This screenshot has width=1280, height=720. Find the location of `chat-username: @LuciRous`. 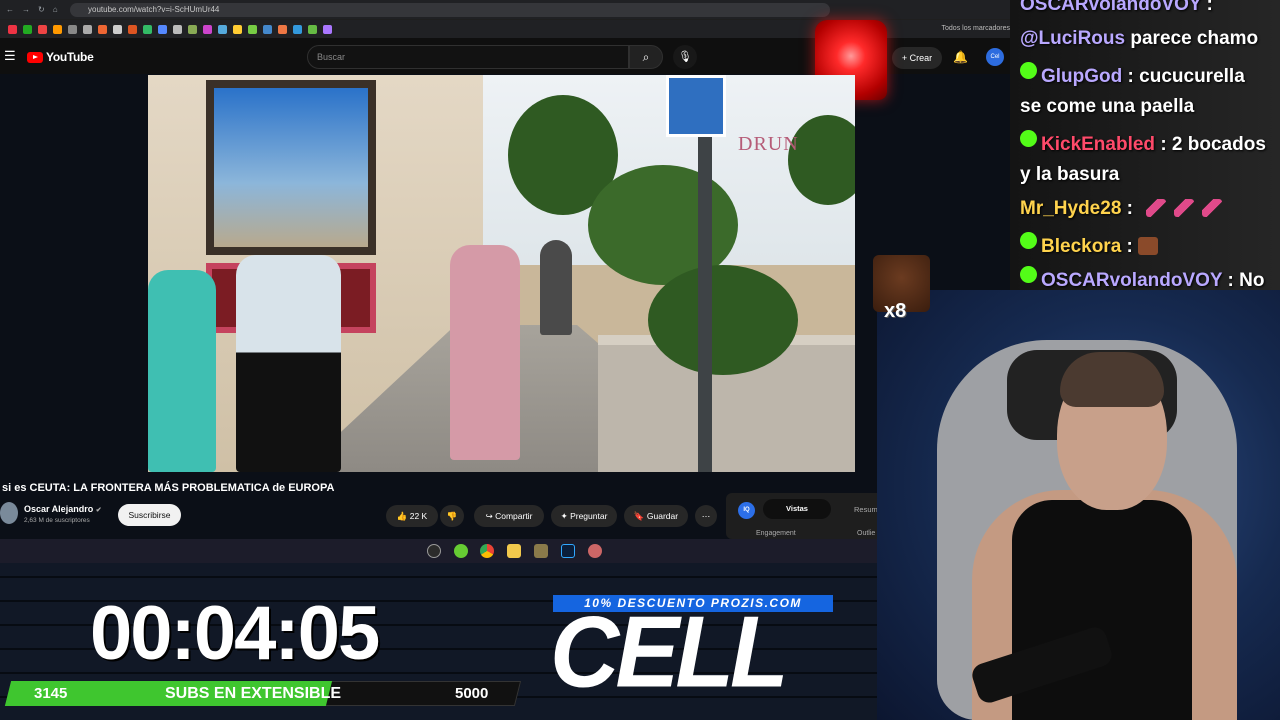

chat-username: @LuciRous is located at coordinates (1072, 38).